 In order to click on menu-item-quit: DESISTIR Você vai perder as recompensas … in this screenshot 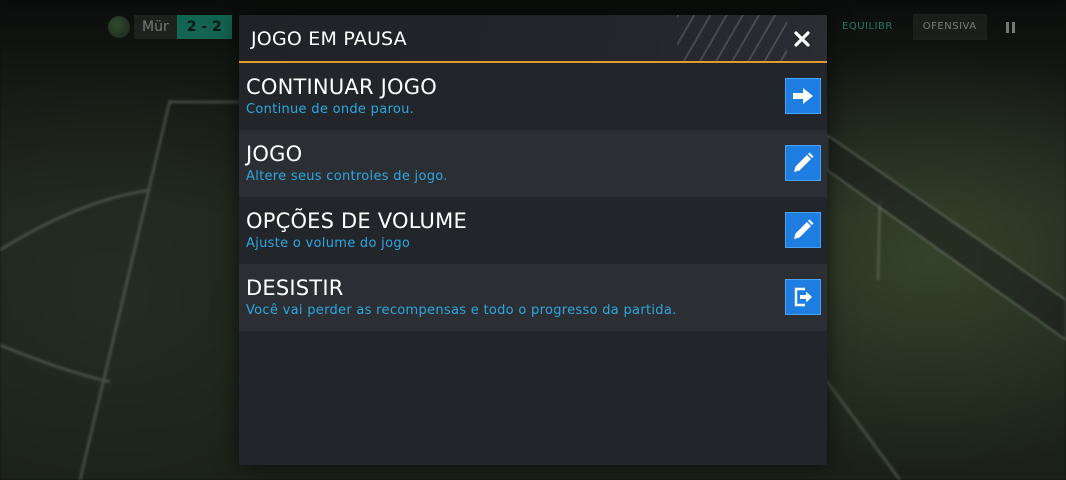, I will do `click(533, 297)`.